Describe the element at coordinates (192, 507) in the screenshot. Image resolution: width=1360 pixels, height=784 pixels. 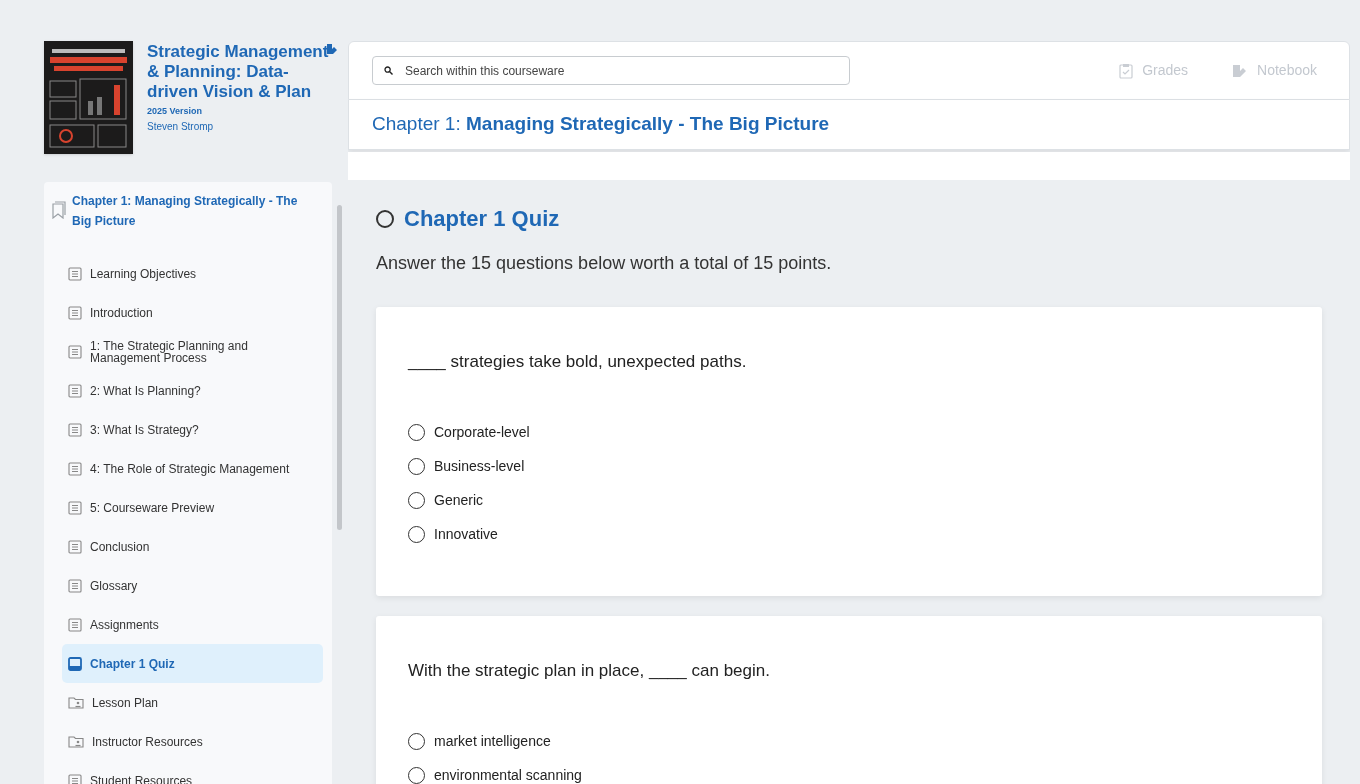
I see `nav-item: 5: Courseware Preview` at that location.